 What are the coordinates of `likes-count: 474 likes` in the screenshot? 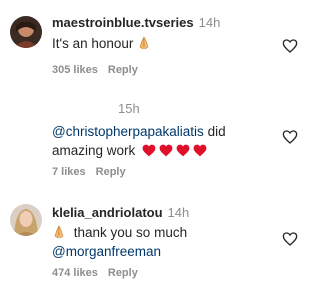 It's located at (75, 273).